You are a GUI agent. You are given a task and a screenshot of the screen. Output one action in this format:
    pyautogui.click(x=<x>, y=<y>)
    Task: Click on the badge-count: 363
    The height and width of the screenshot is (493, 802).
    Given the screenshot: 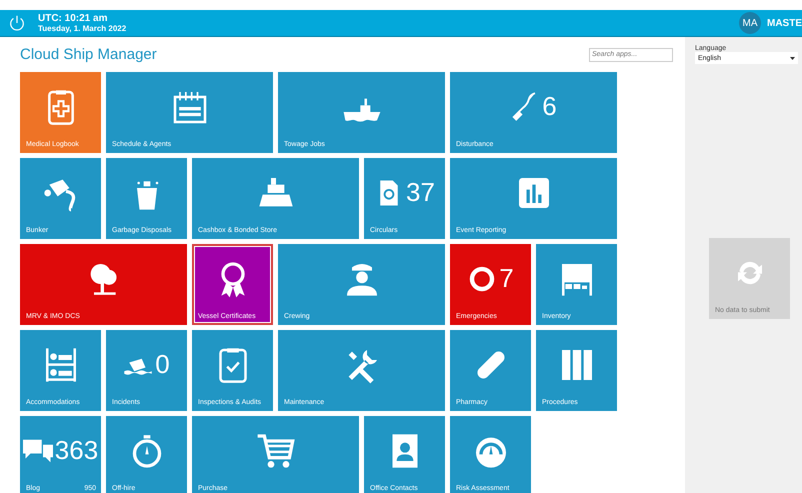 What is the action you would take?
    pyautogui.click(x=76, y=450)
    